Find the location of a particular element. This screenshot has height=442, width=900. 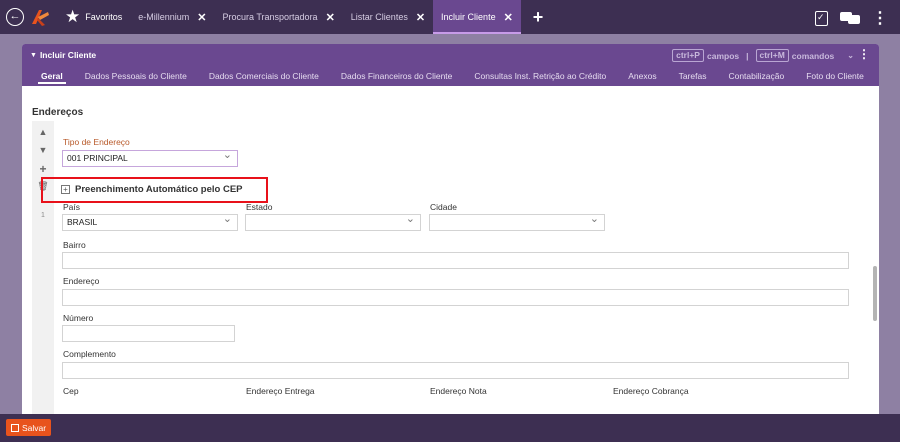

tab-procura-transportadora: Procura Transportadora ✕ is located at coordinates (279, 17).